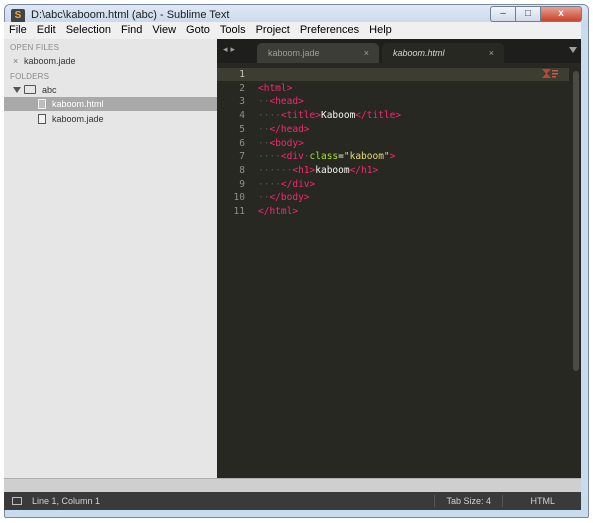 This screenshot has width=593, height=523. Describe the element at coordinates (393, 74) in the screenshot. I see `current-line-highlight` at that location.